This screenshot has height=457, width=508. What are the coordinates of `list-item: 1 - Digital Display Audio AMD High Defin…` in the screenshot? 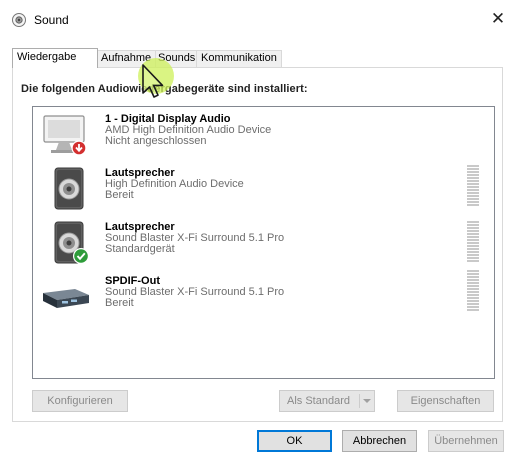 It's located at (263, 139).